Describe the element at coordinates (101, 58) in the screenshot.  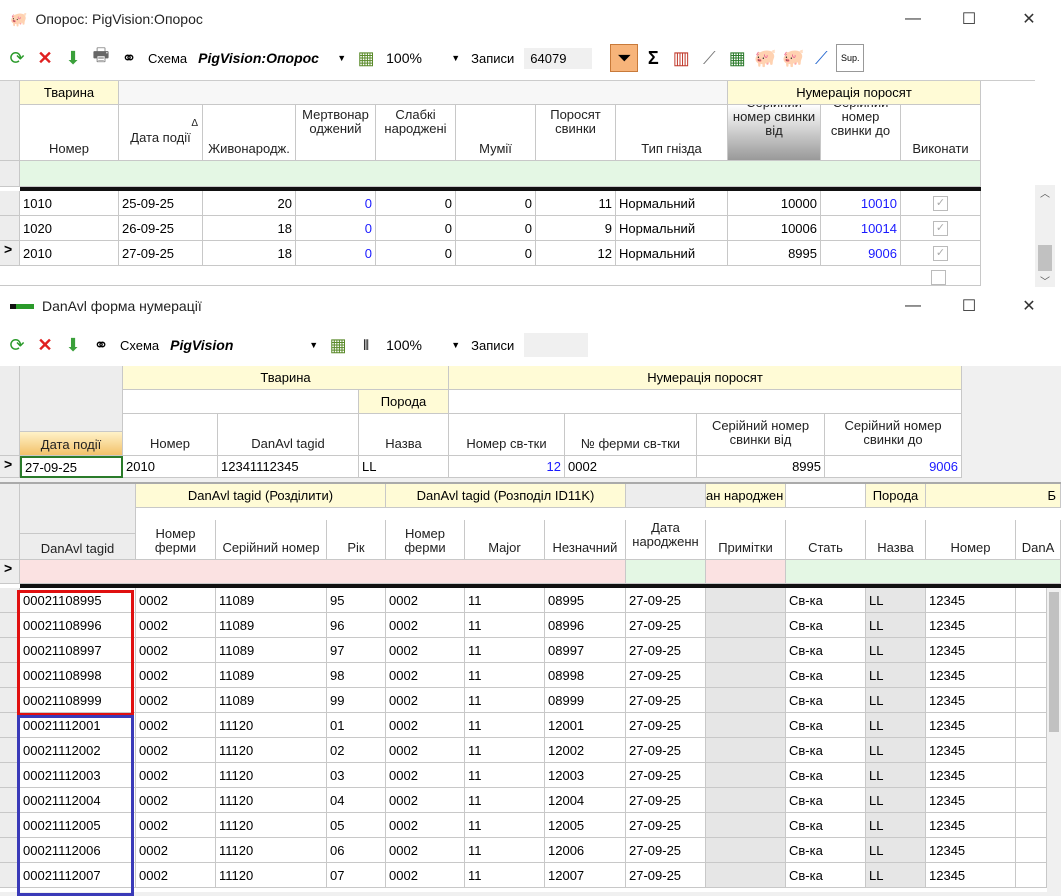
I see `print-icon: 🖶` at that location.